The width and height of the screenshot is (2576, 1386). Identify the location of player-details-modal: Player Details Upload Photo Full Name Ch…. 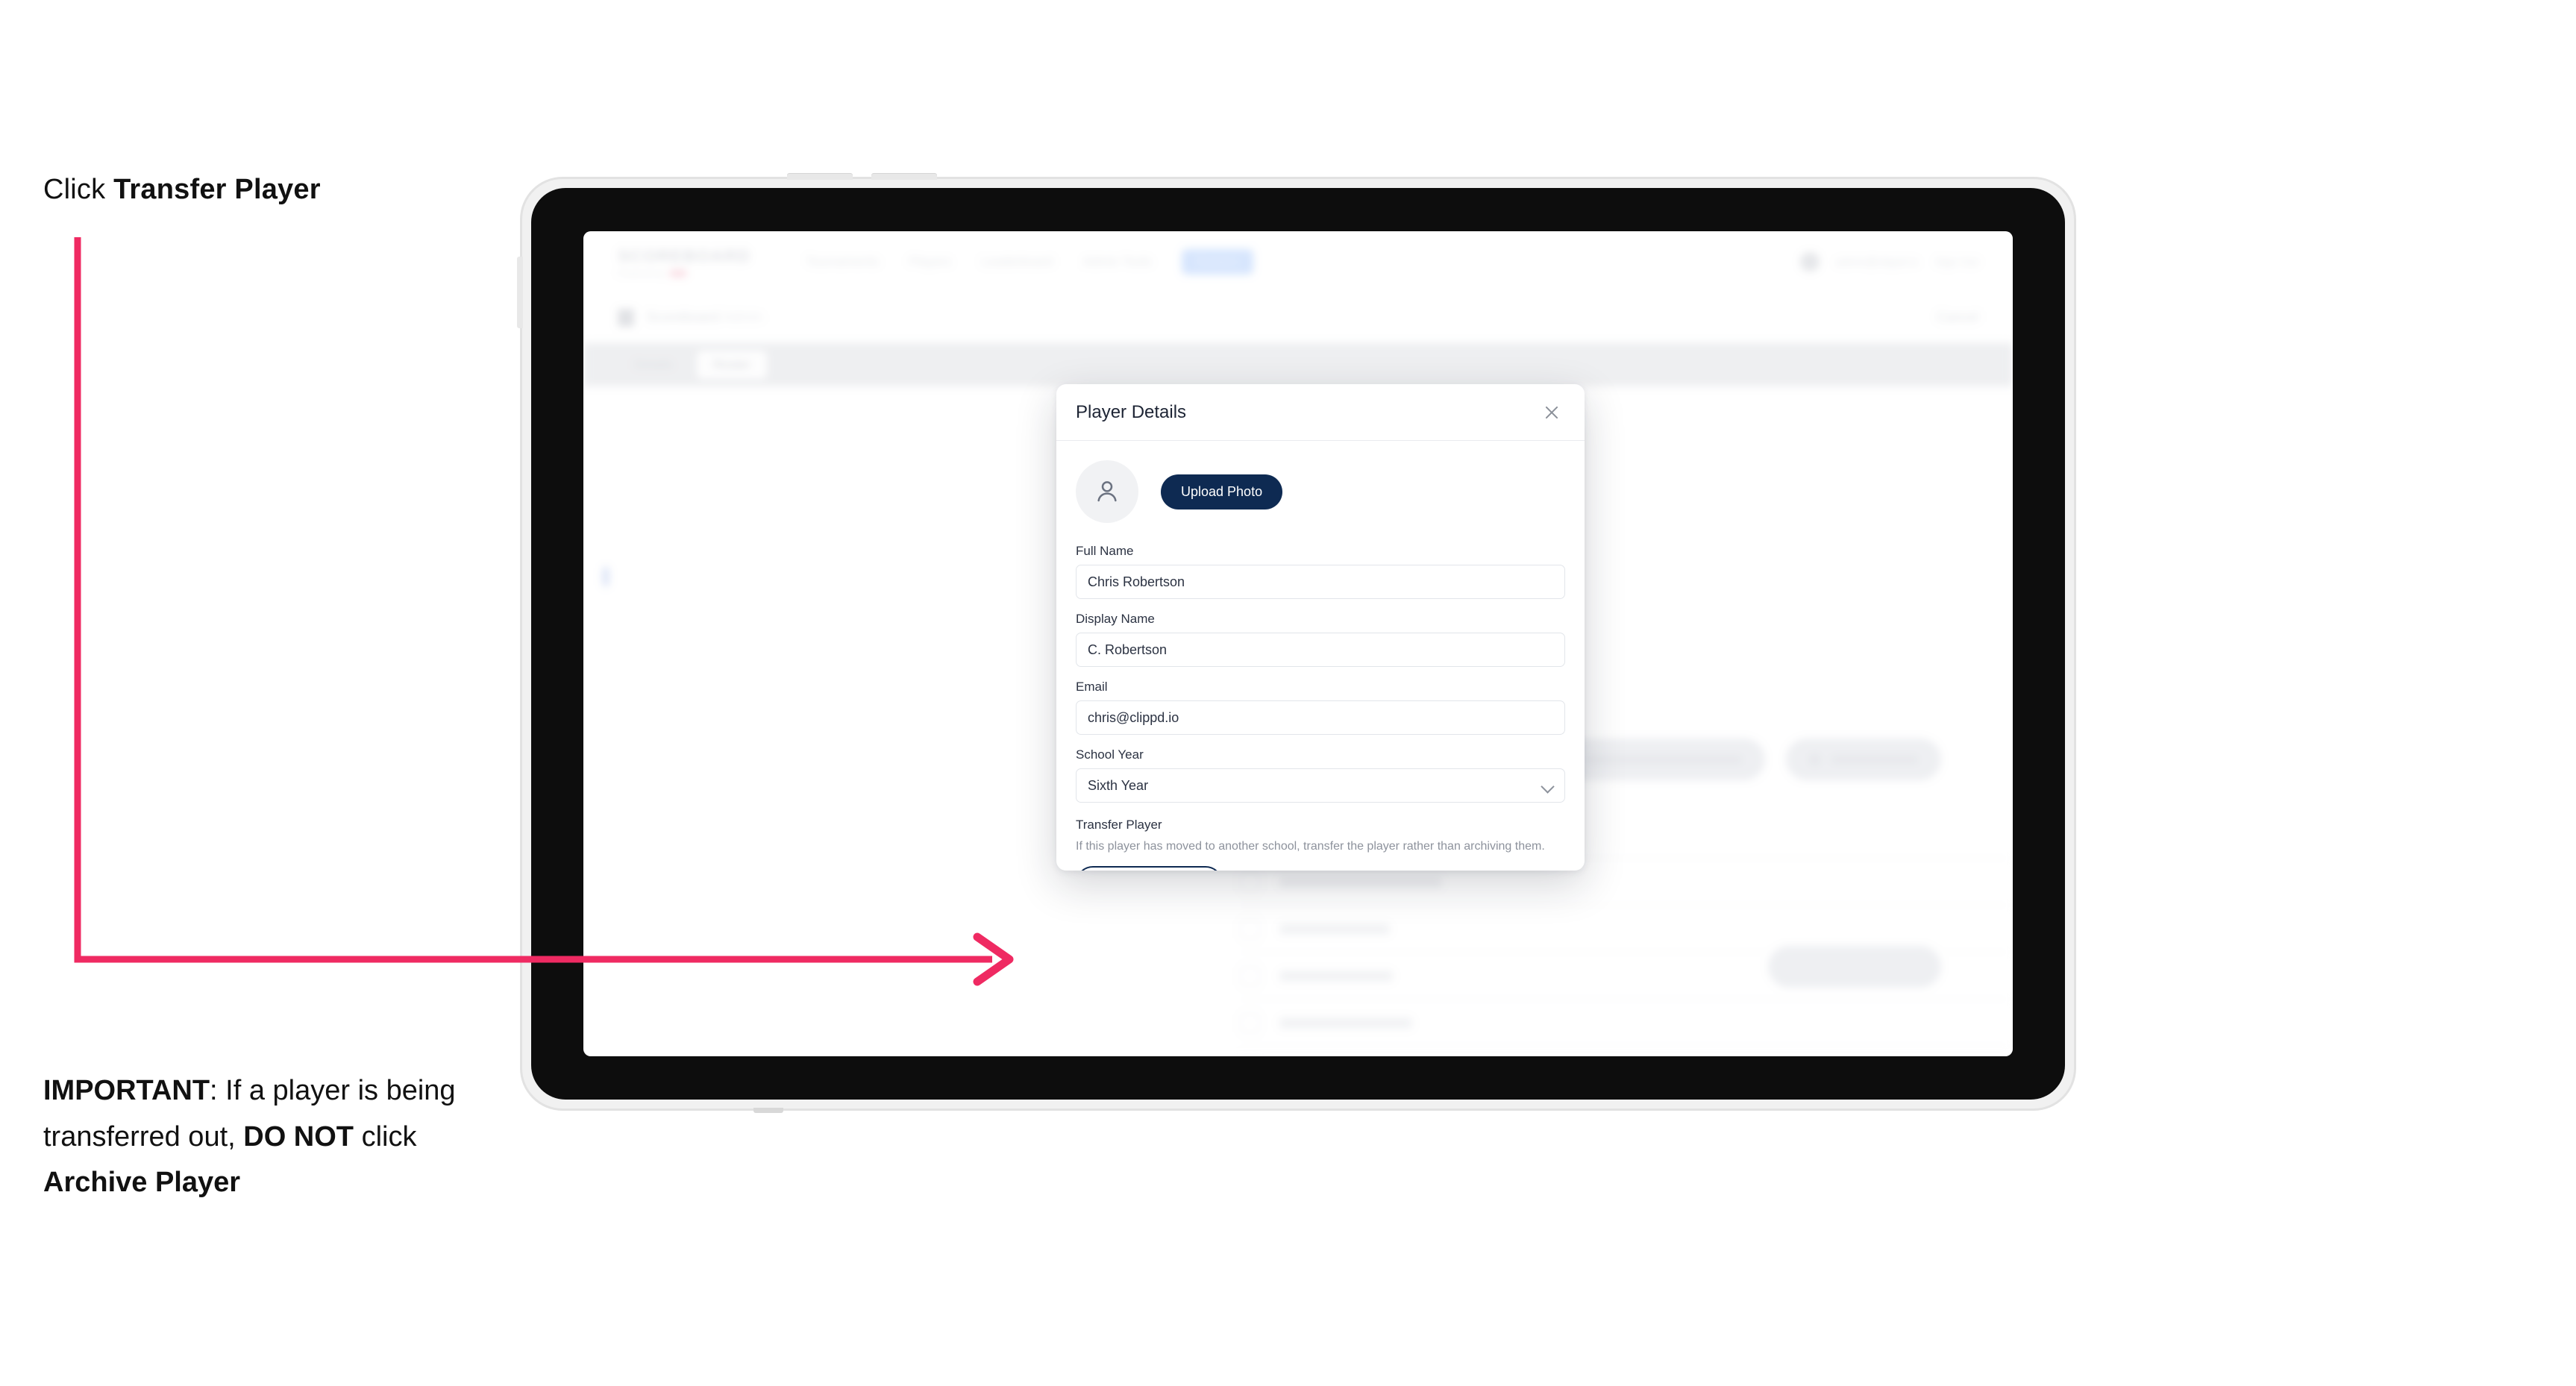
(1320, 627).